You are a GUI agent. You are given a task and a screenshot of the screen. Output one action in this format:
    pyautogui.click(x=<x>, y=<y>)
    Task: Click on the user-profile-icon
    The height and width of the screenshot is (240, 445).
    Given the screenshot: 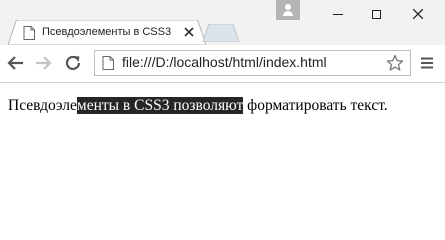 What is the action you would take?
    pyautogui.click(x=288, y=10)
    